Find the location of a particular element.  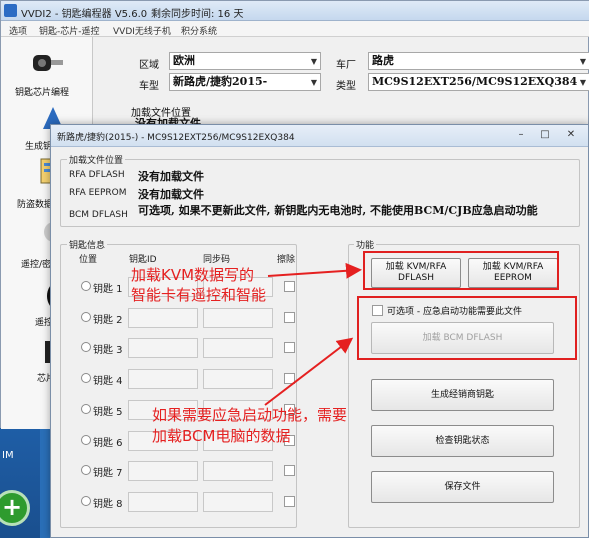

key-label: 钥匙 3 is located at coordinates (108, 351).